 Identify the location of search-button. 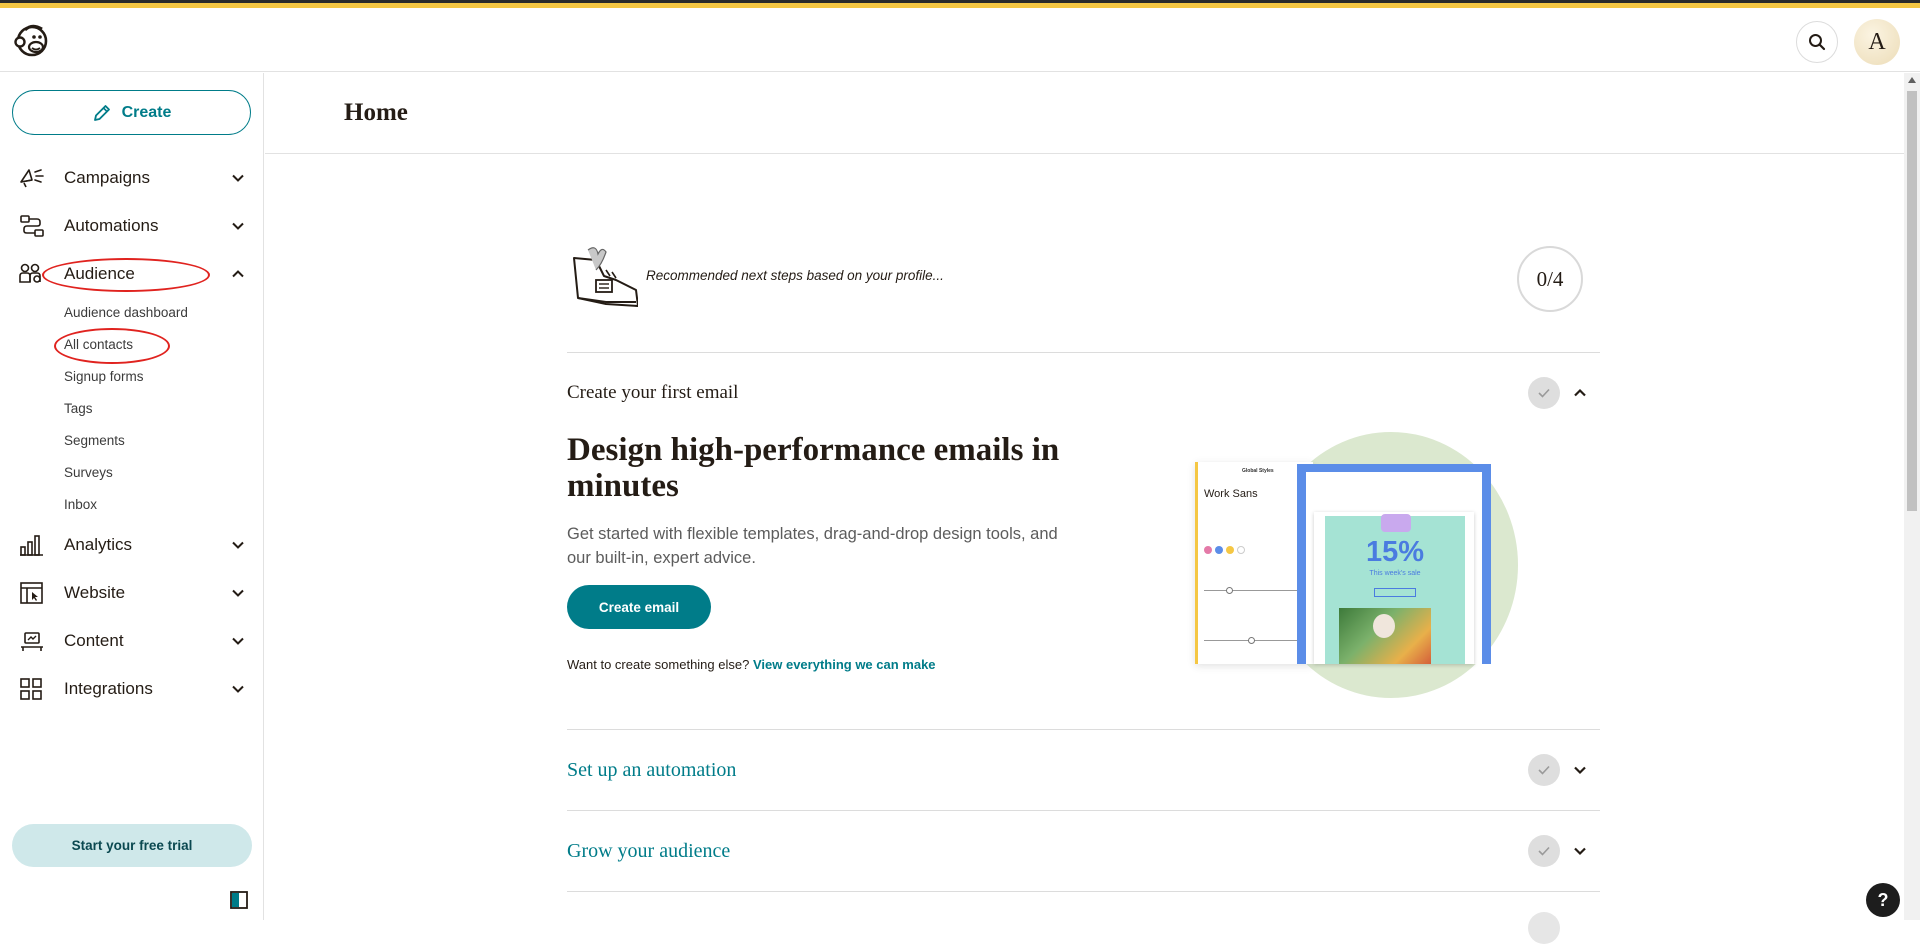
(1817, 42).